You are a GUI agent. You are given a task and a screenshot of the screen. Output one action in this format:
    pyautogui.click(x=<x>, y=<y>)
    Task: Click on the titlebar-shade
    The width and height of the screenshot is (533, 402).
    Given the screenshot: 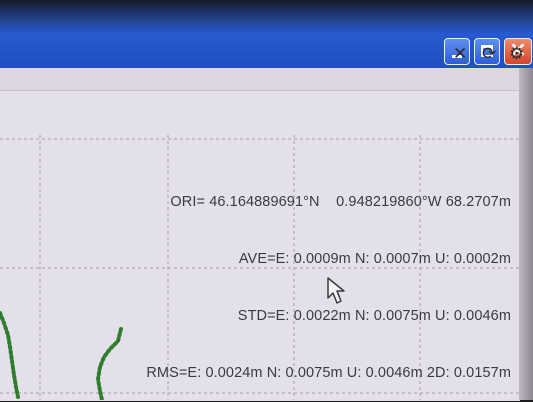 What is the action you would take?
    pyautogui.click(x=266, y=17)
    